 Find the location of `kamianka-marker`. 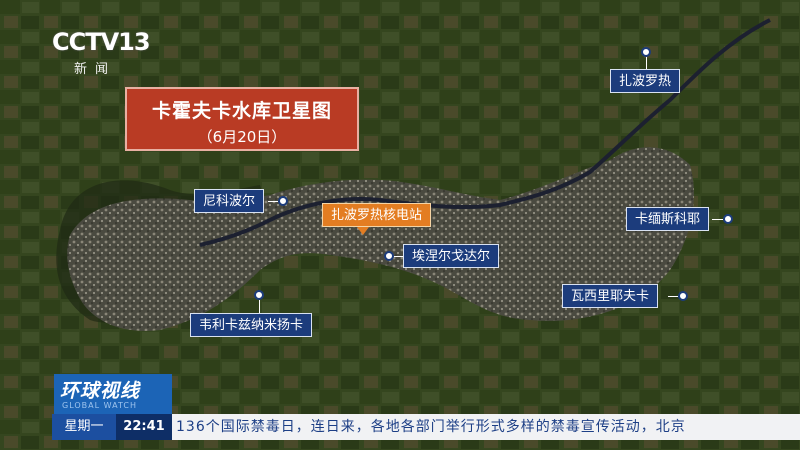

kamianka-marker is located at coordinates (728, 219).